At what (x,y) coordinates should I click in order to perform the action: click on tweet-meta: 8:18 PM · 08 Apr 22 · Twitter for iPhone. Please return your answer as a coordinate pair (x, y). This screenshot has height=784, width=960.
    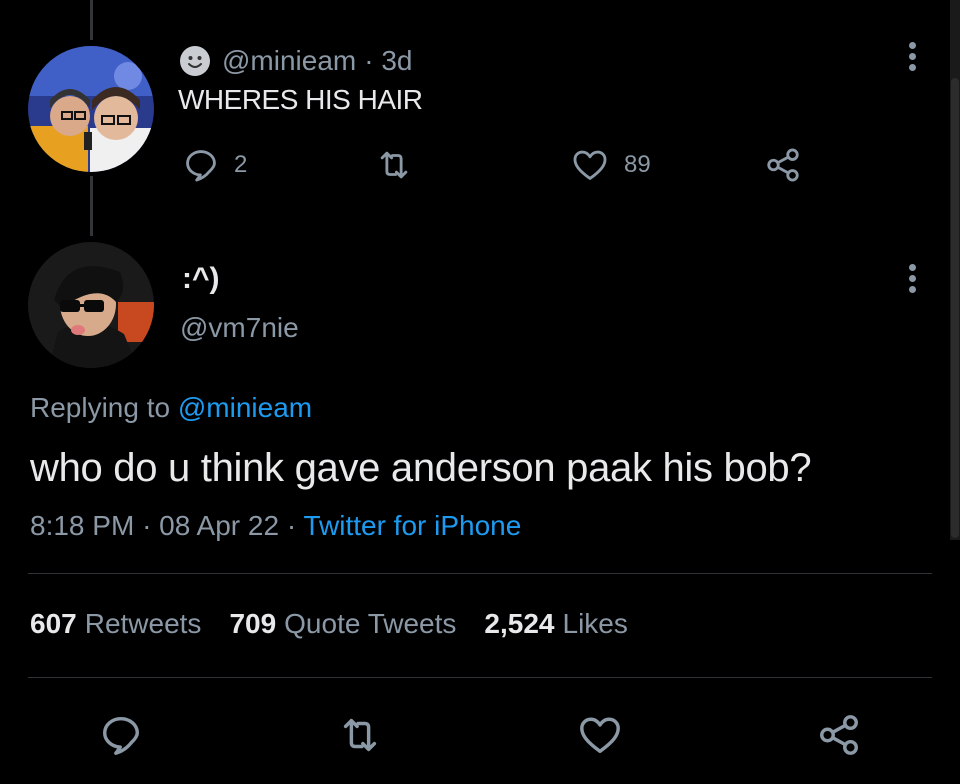
    Looking at the image, I should click on (275, 526).